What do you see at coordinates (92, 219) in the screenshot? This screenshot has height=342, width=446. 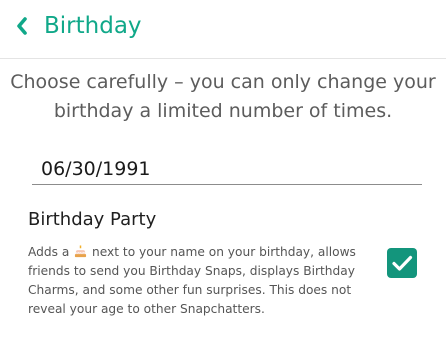 I see `birthday-party-title: Birthday Party` at bounding box center [92, 219].